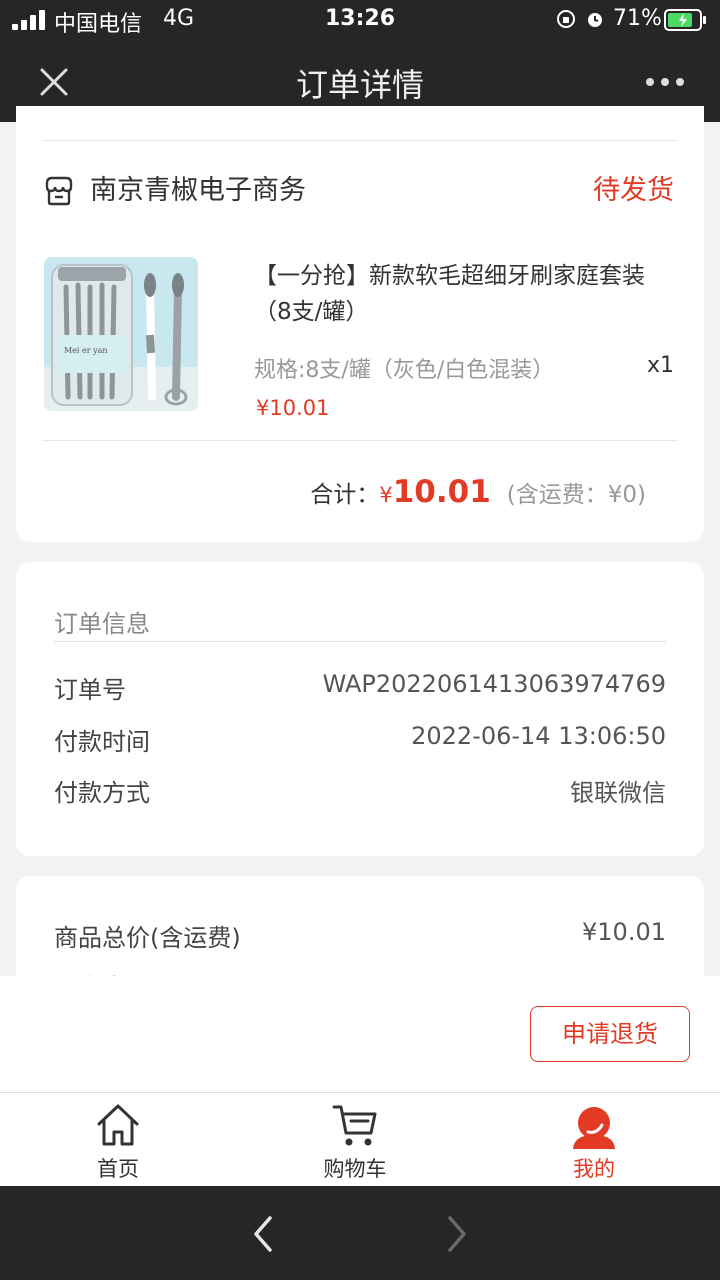  Describe the element at coordinates (457, 1234) in the screenshot. I see `forward-arrow-icon` at that location.